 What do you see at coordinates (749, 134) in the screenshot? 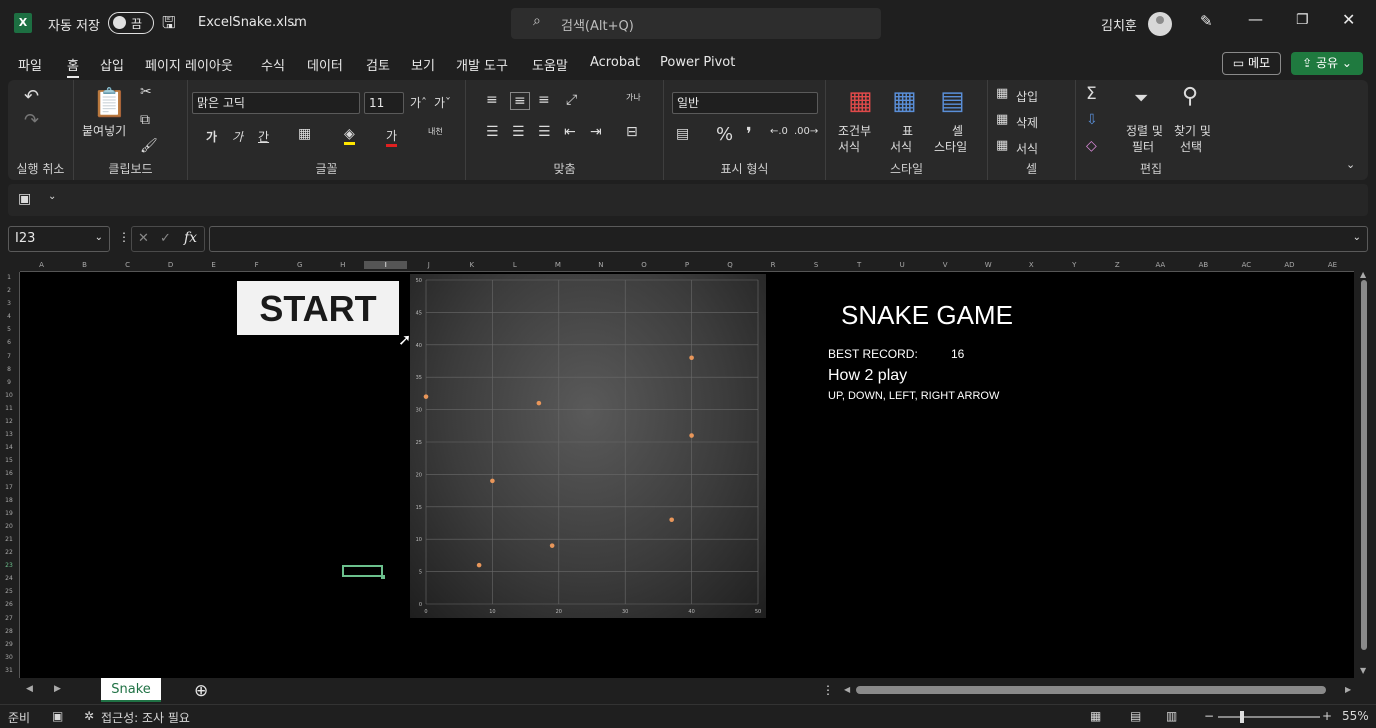
I see `comma-icon: ❜` at bounding box center [749, 134].